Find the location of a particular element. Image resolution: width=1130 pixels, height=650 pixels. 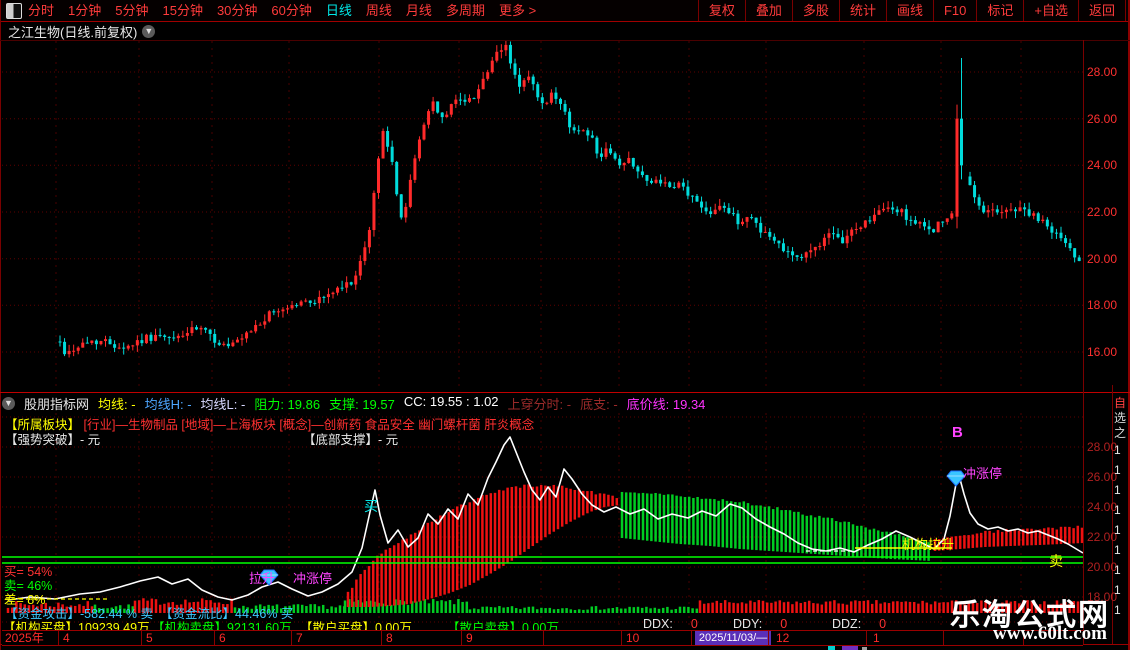

axis-separator is located at coordinates (1083, 342).